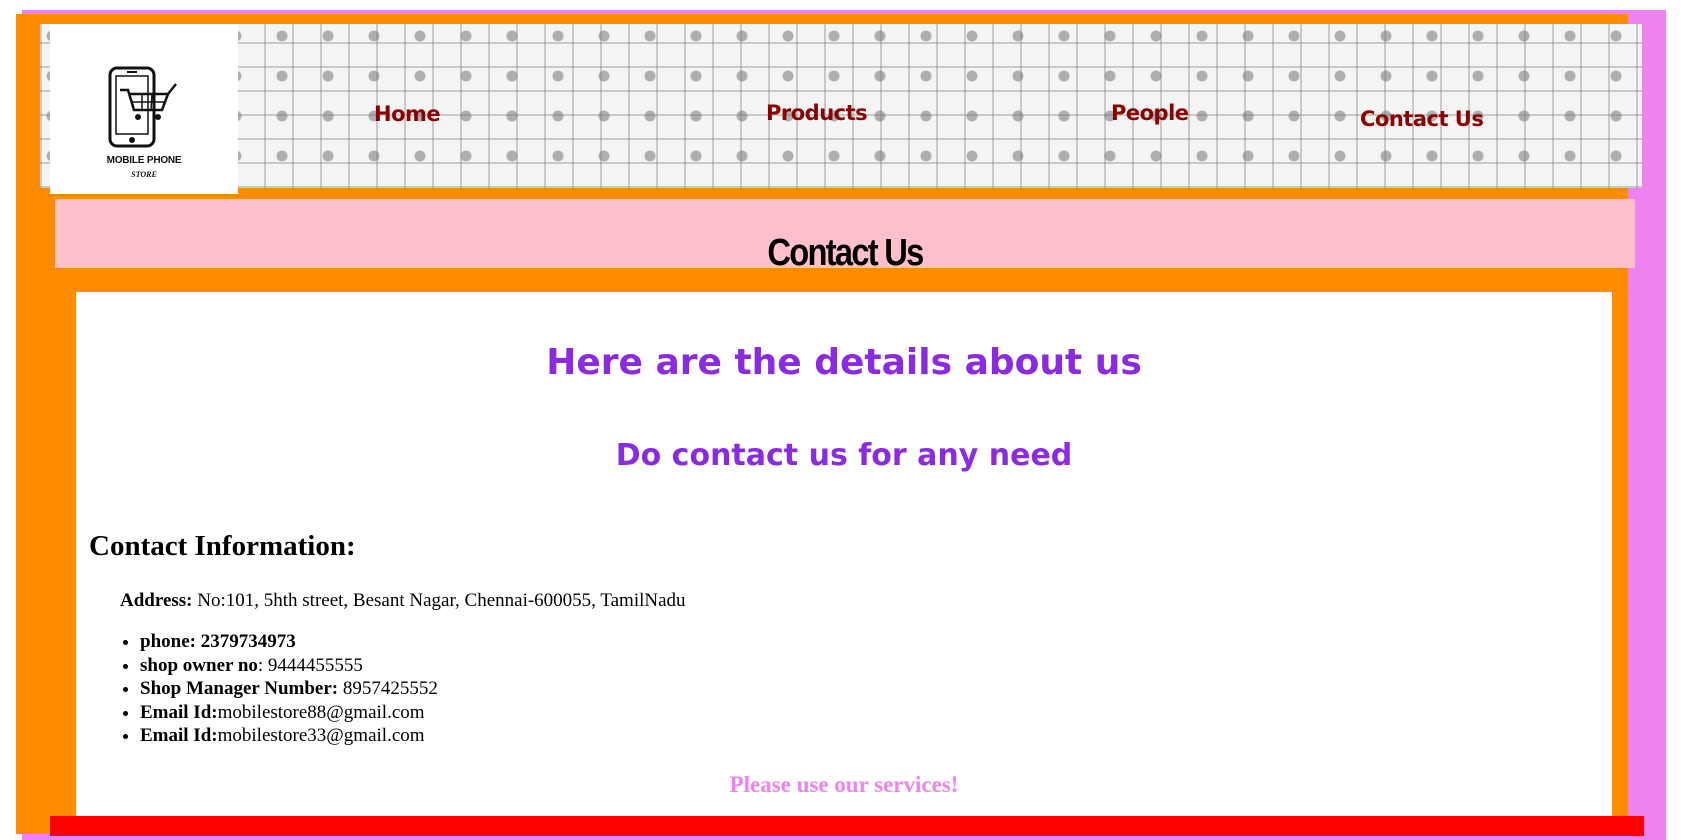  Describe the element at coordinates (222, 546) in the screenshot. I see `section-title: Contact Information:` at that location.